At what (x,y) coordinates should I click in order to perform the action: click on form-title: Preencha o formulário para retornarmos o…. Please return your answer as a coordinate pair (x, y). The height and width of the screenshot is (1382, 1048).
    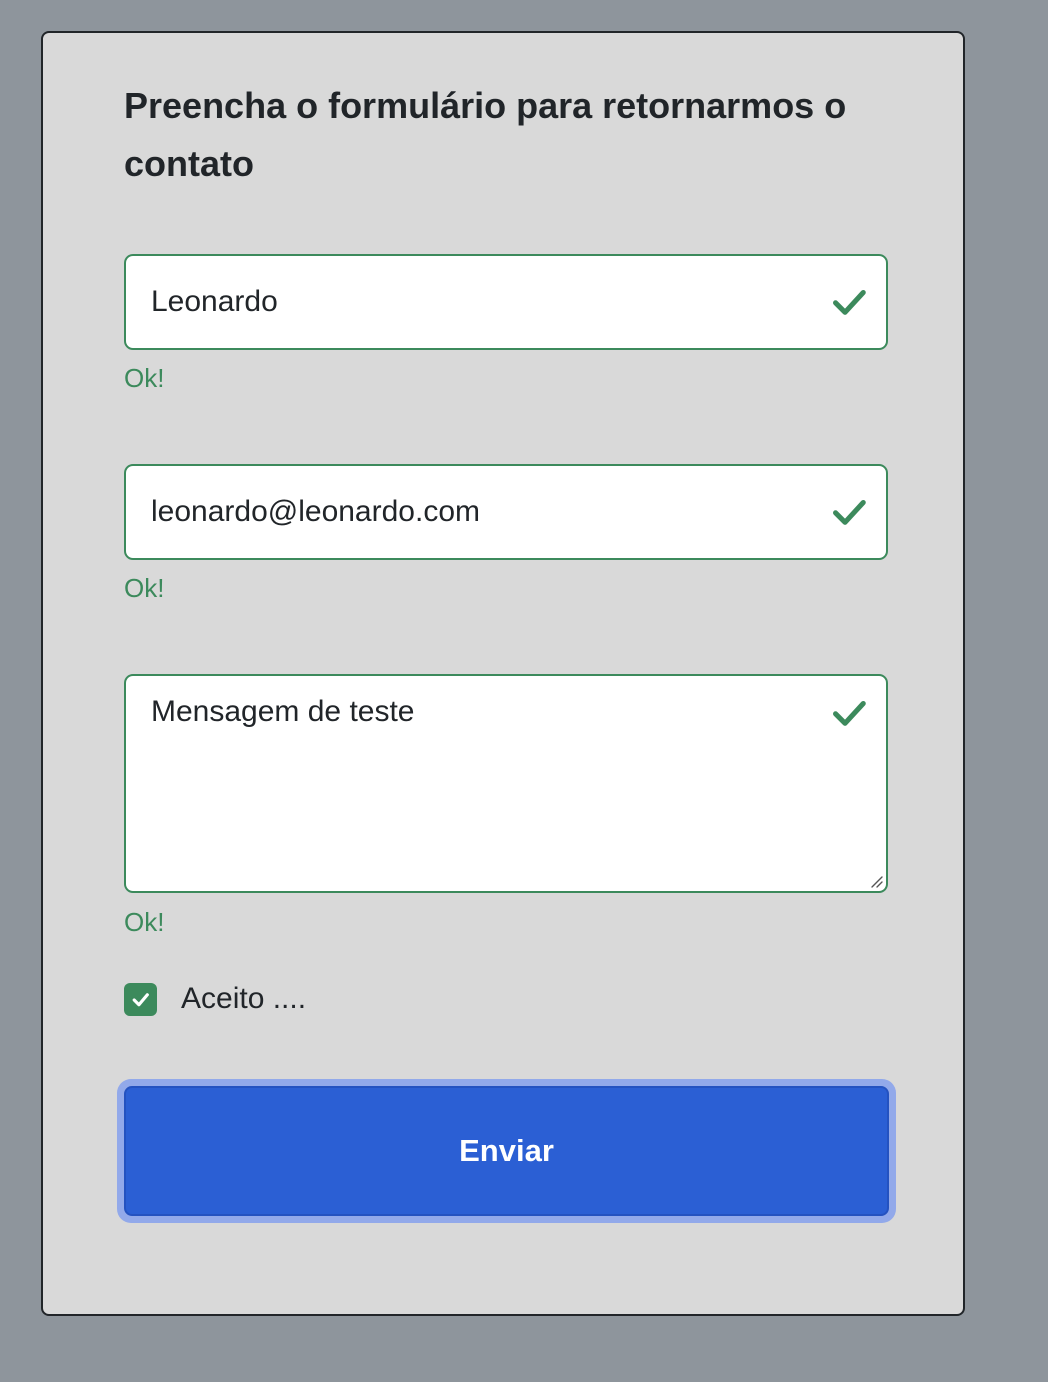
    Looking at the image, I should click on (485, 134).